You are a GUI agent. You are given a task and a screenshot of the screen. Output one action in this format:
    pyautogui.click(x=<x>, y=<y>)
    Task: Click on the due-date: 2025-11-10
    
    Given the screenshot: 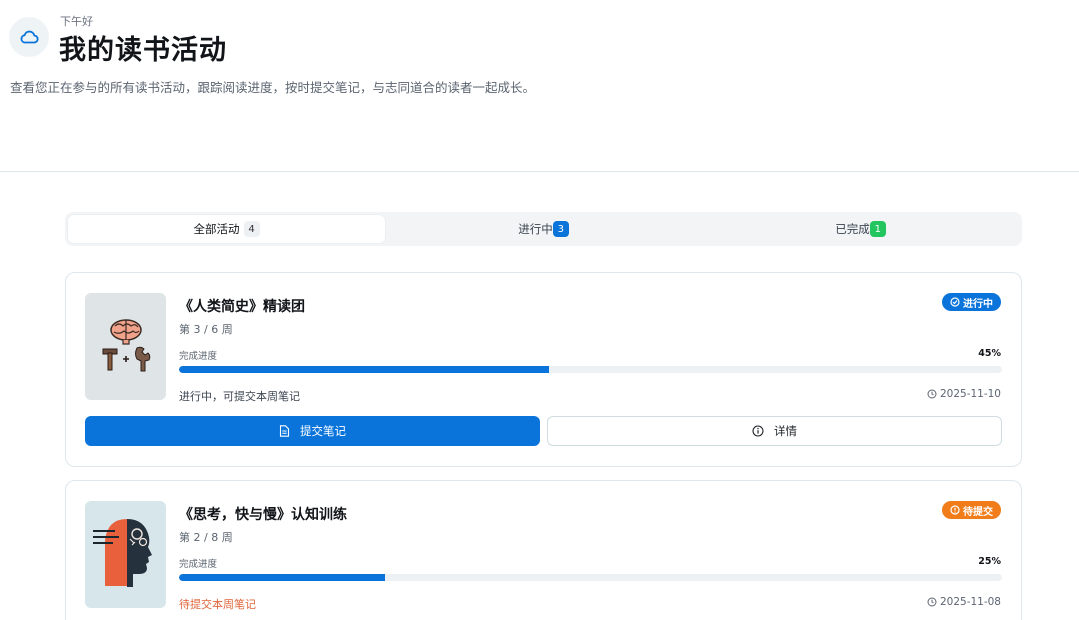 What is the action you would take?
    pyautogui.click(x=964, y=394)
    